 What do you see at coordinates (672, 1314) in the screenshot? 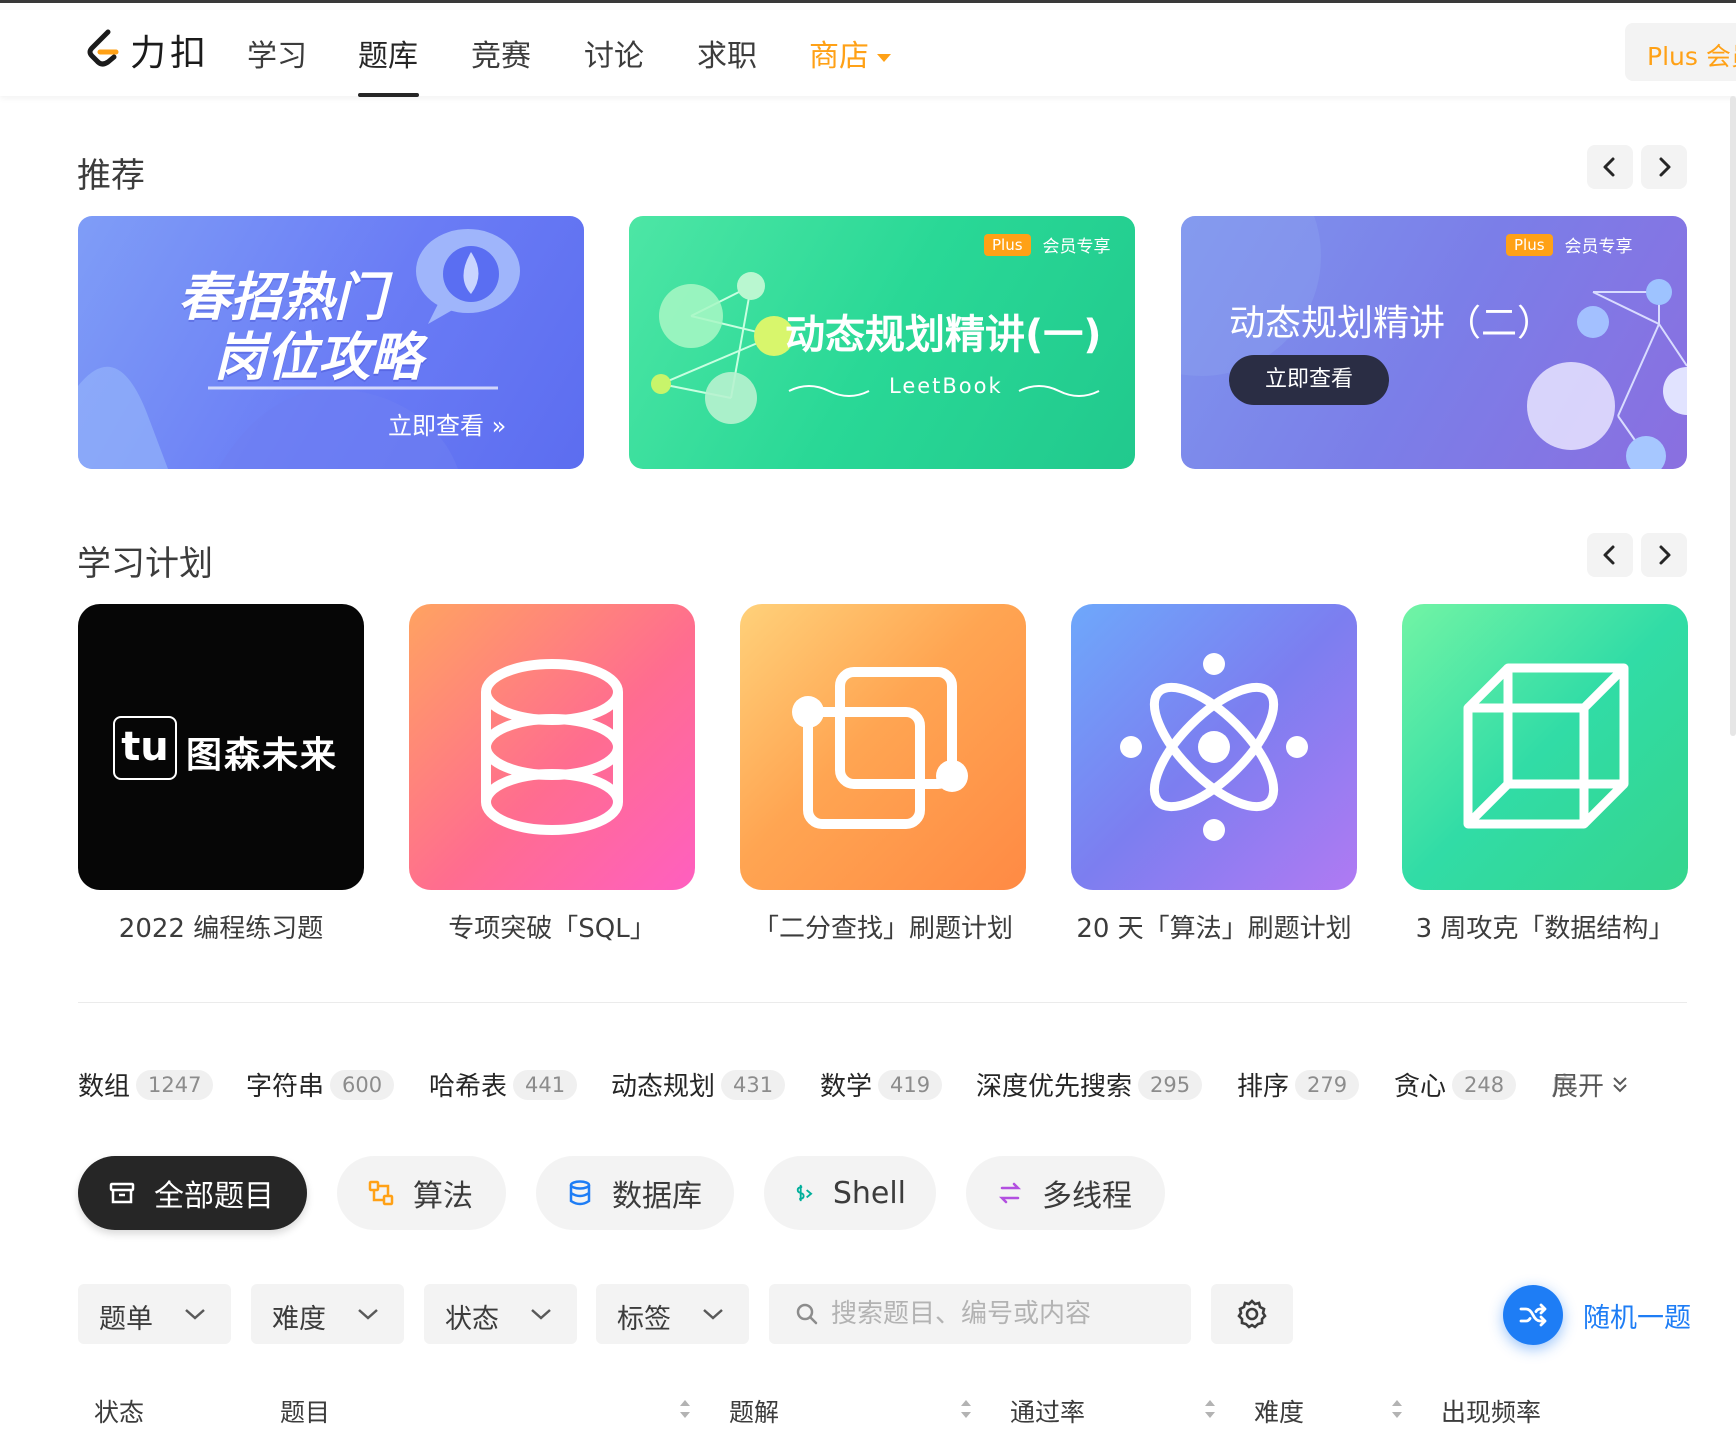
I see `filter-tags: 标签` at bounding box center [672, 1314].